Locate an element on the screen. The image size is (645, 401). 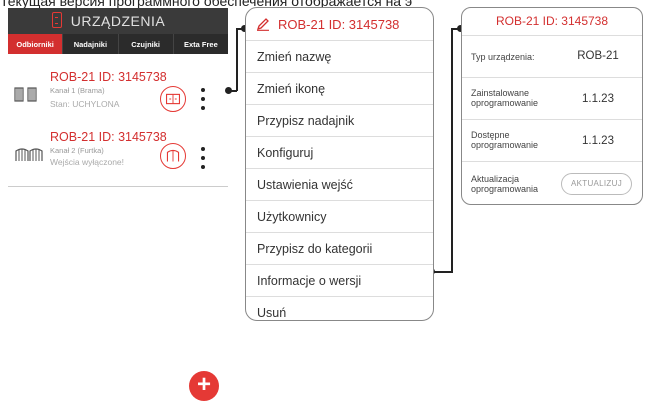
version-info-panel: ROB-21 ID: 3145738 Typ urządzenia is located at coordinates (552, 106).